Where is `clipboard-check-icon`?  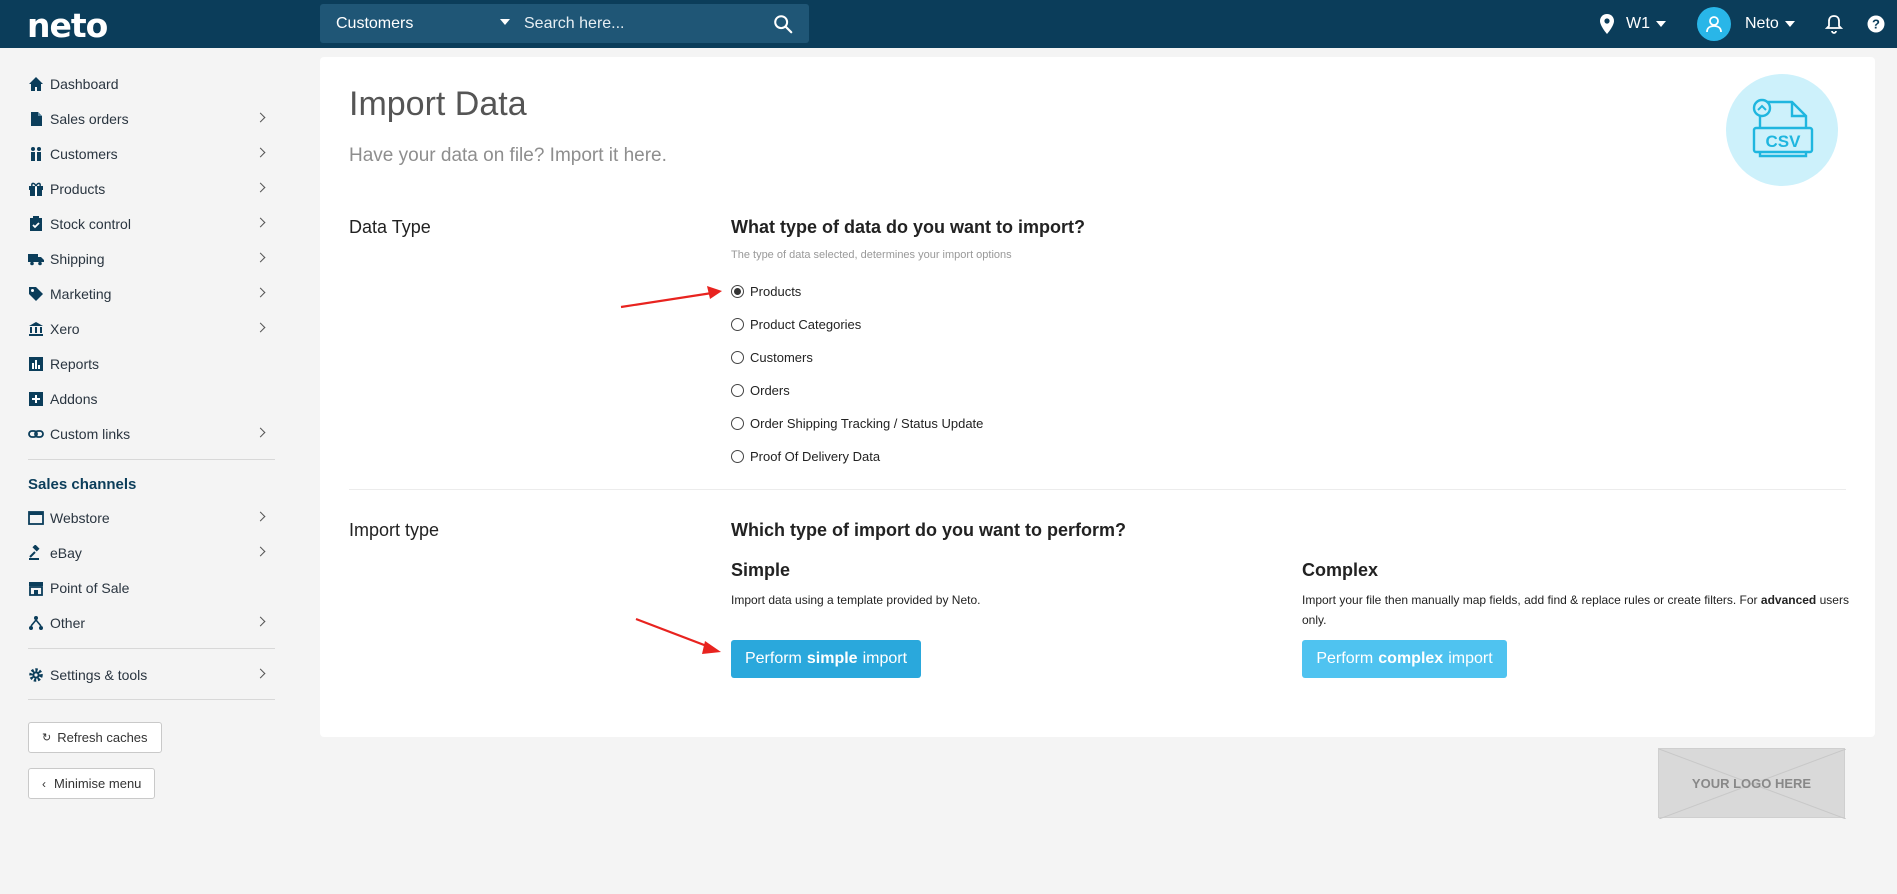
clipboard-check-icon is located at coordinates (36, 224).